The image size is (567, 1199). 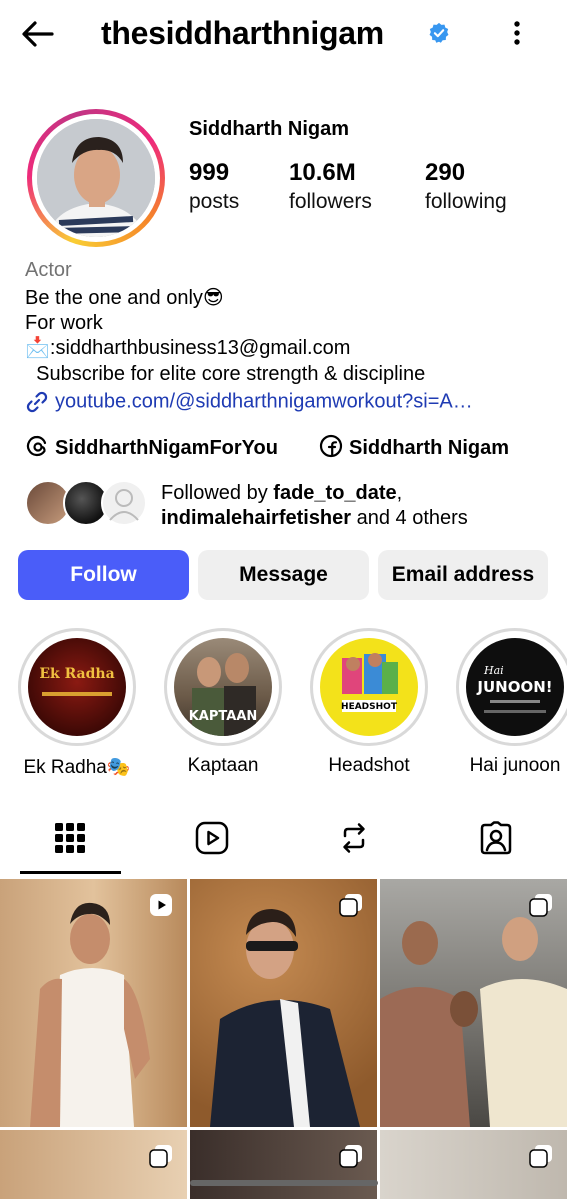 I want to click on stat-following: 290 following, so click(x=466, y=187).